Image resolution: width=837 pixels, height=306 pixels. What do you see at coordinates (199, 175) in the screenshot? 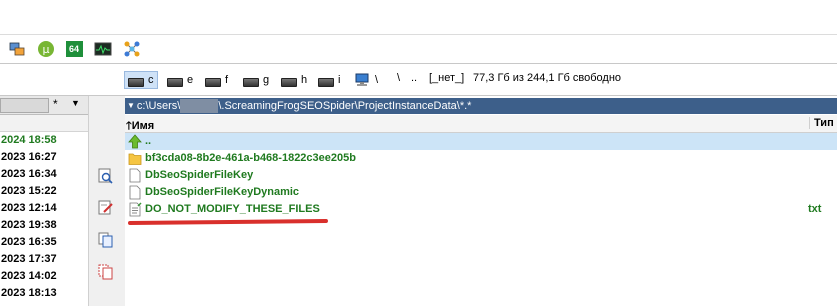
I see `file-name: DbSeoSpiderFileKey` at bounding box center [199, 175].